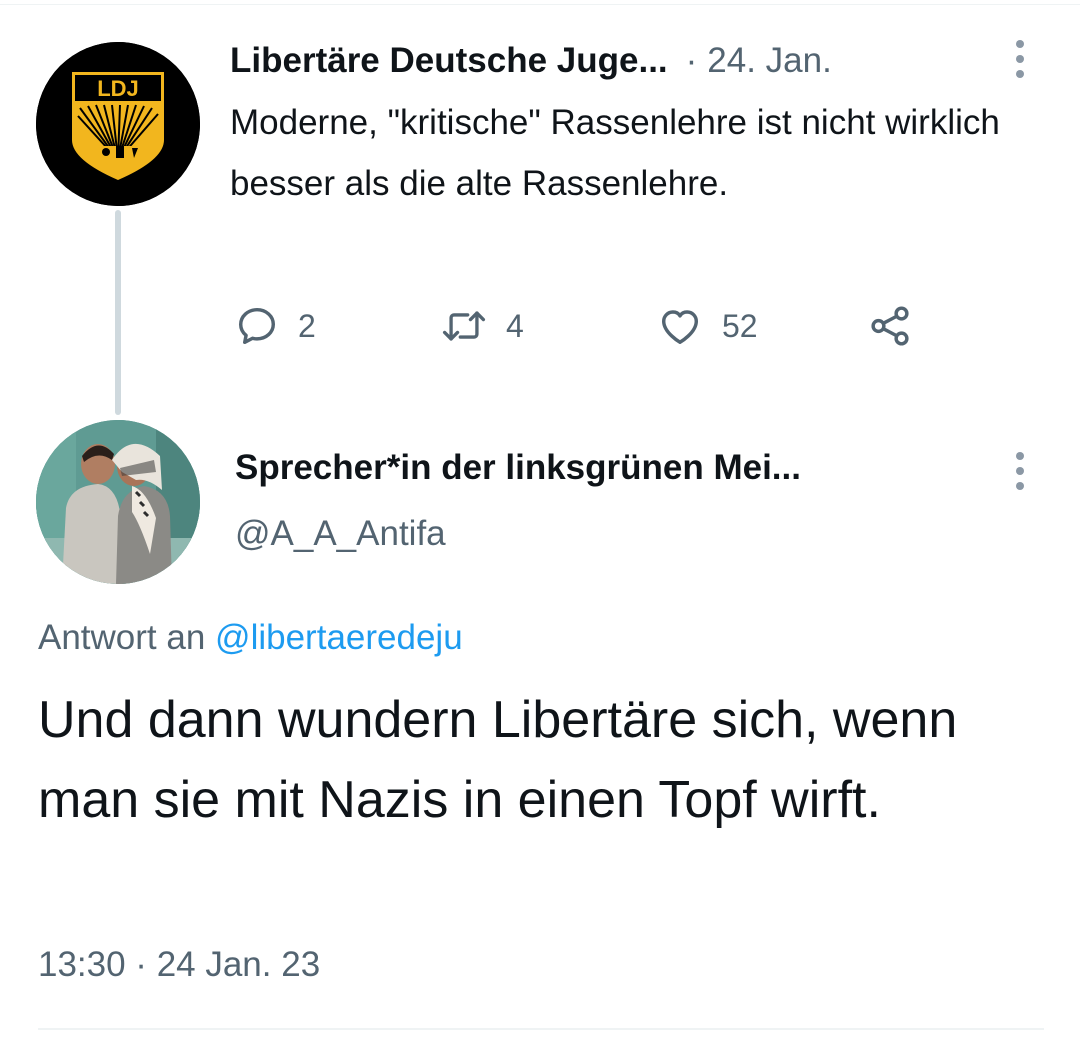 The height and width of the screenshot is (1050, 1080). Describe the element at coordinates (118, 88) in the screenshot. I see `ldj-logo-text: LDJ` at that location.